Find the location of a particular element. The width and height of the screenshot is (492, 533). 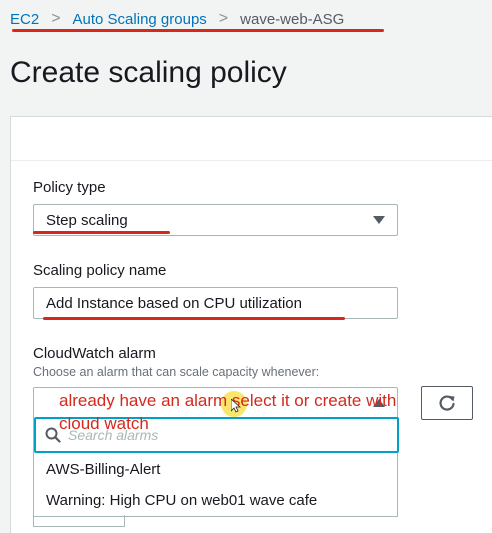

alarm-option: Warning: High CPU on web01 wave cafe is located at coordinates (215, 501).